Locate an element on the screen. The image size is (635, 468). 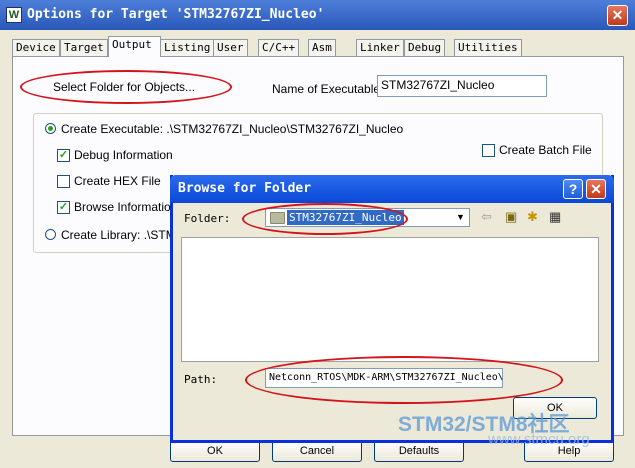
create-library-label: Create Library: .\STM3 is located at coordinates (122, 235).